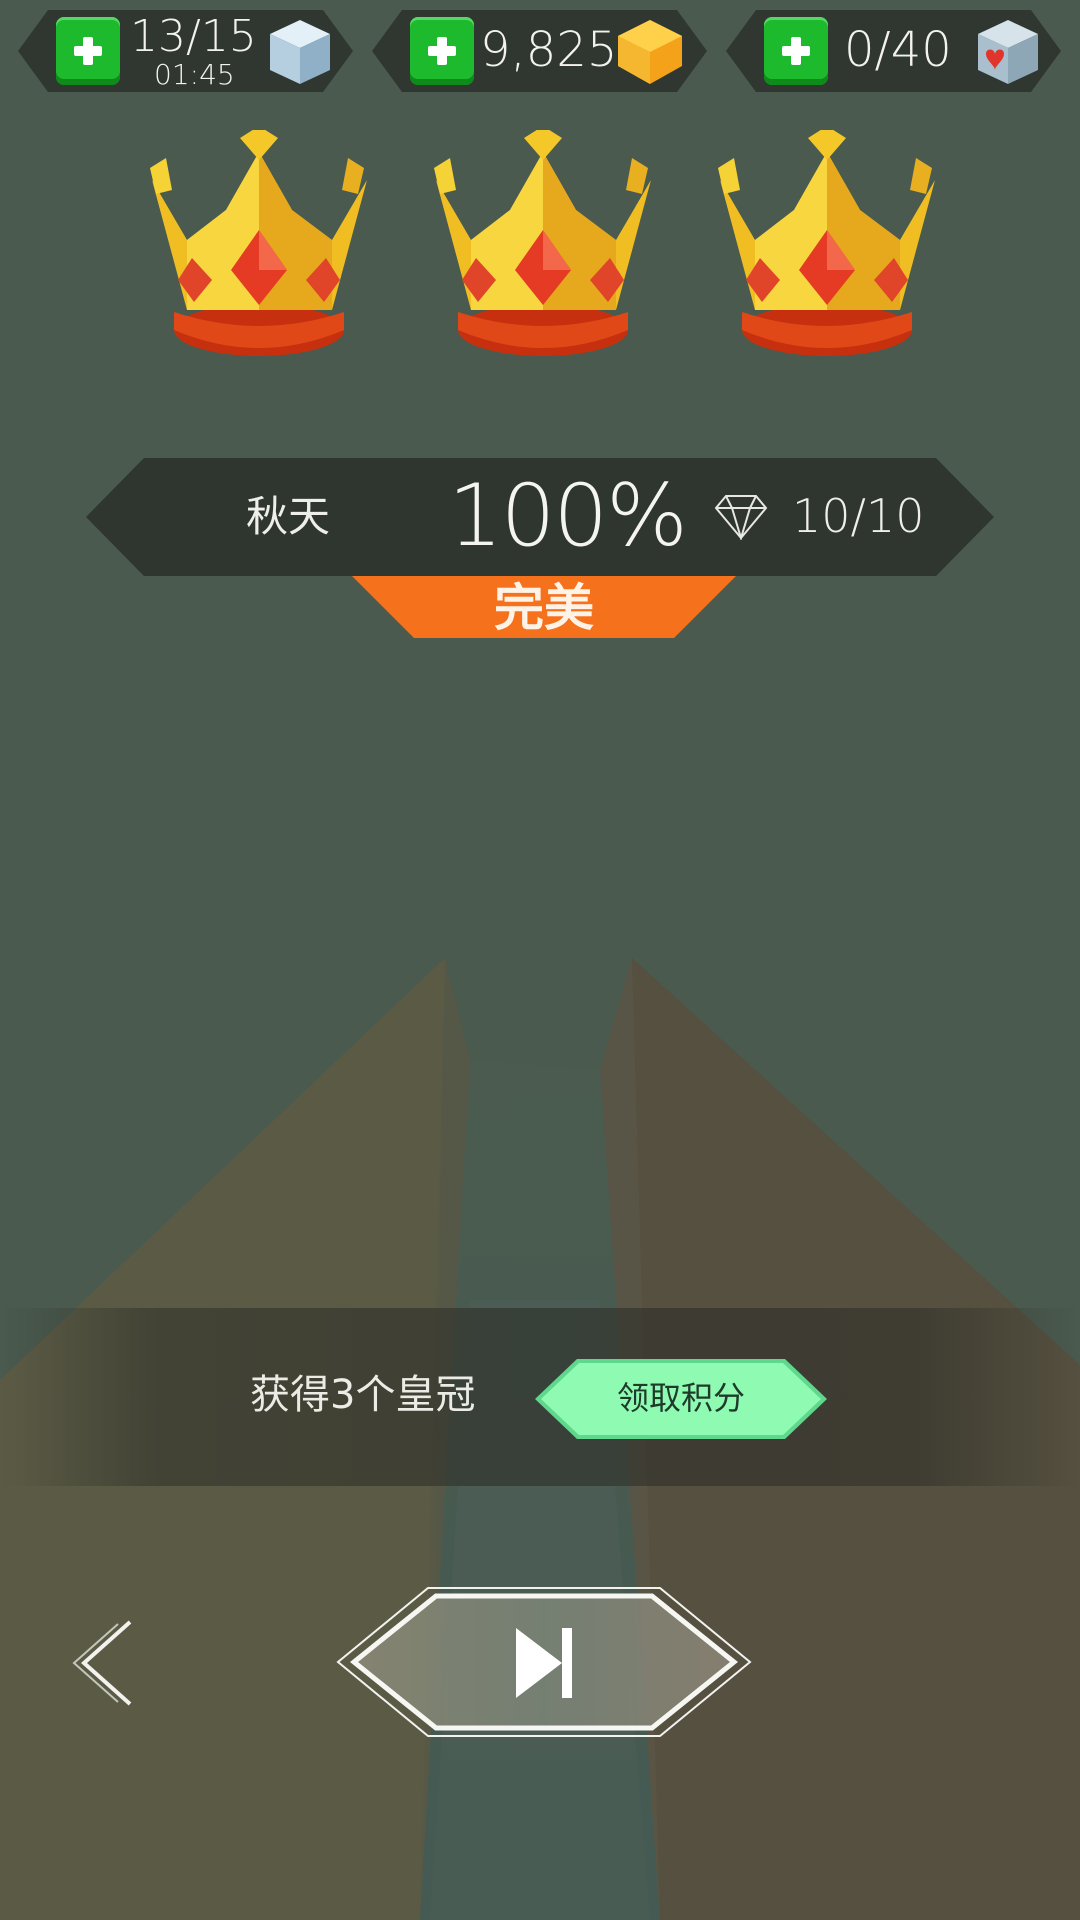 This screenshot has width=1080, height=1920. What do you see at coordinates (288, 516) in the screenshot?
I see `level-name: 秋天` at bounding box center [288, 516].